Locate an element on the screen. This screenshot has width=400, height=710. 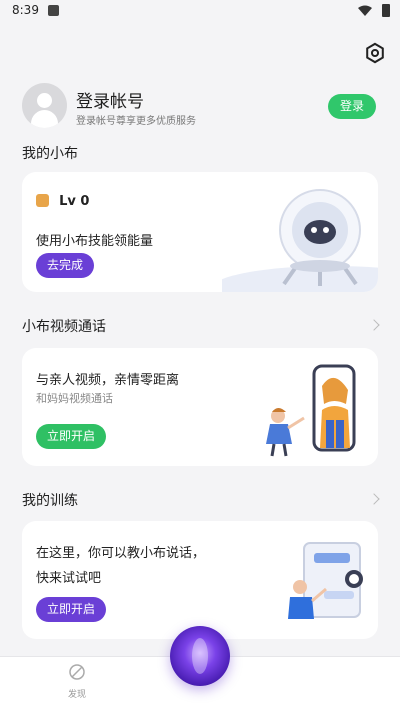
login-subtitle: 登录帐号尊享更多优质服务 is located at coordinates (136, 121).